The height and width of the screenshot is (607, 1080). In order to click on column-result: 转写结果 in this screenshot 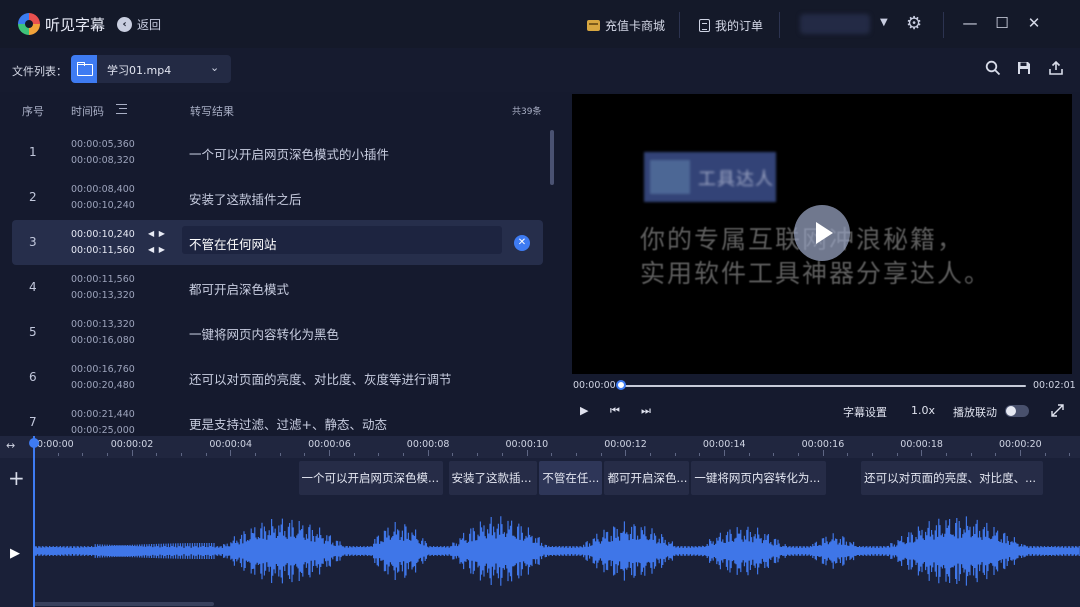, I will do `click(212, 111)`.